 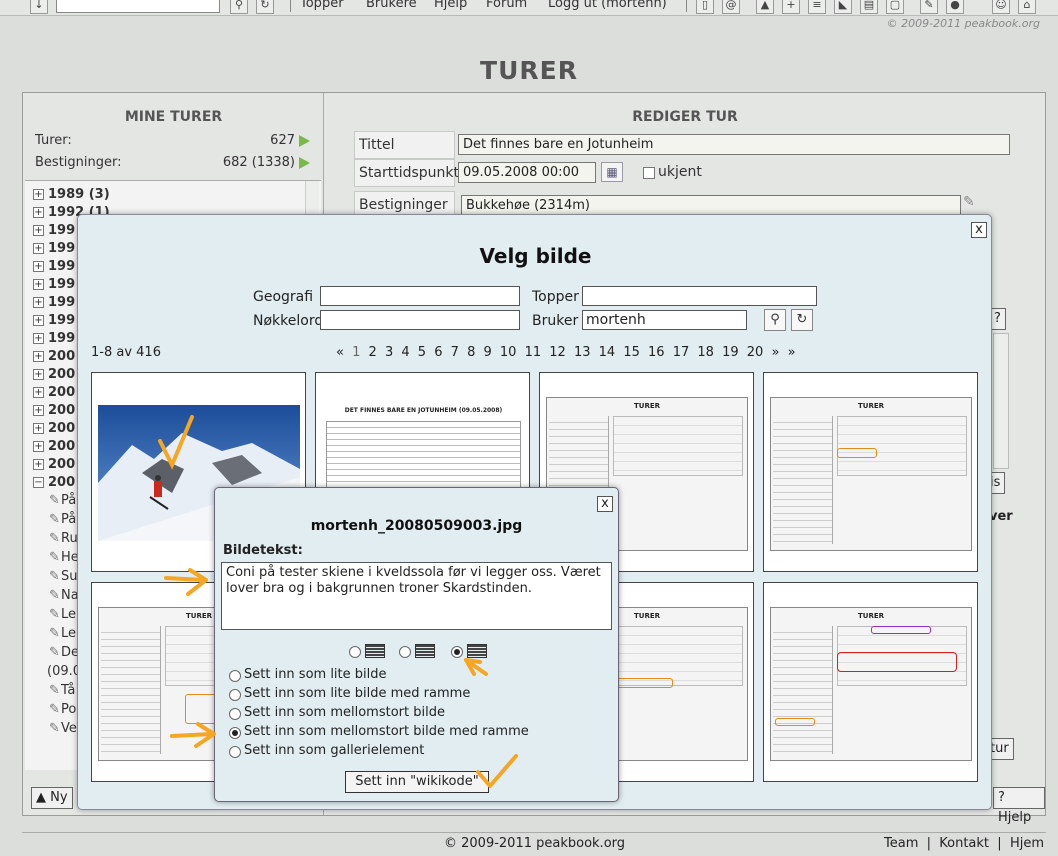 I want to click on annotation-overlay, so click(x=341, y=678).